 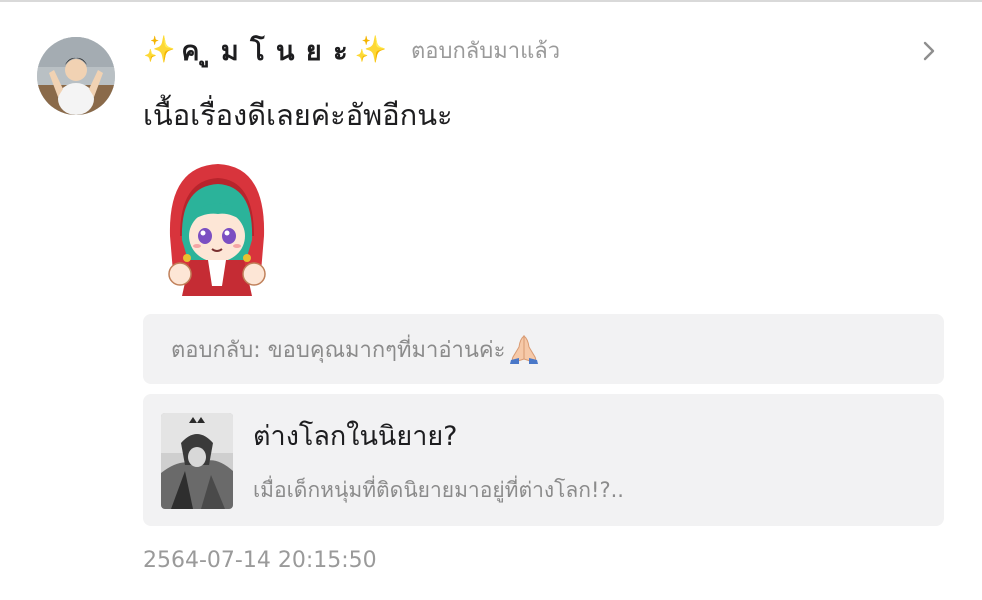 I want to click on user-avatar, so click(x=76, y=76).